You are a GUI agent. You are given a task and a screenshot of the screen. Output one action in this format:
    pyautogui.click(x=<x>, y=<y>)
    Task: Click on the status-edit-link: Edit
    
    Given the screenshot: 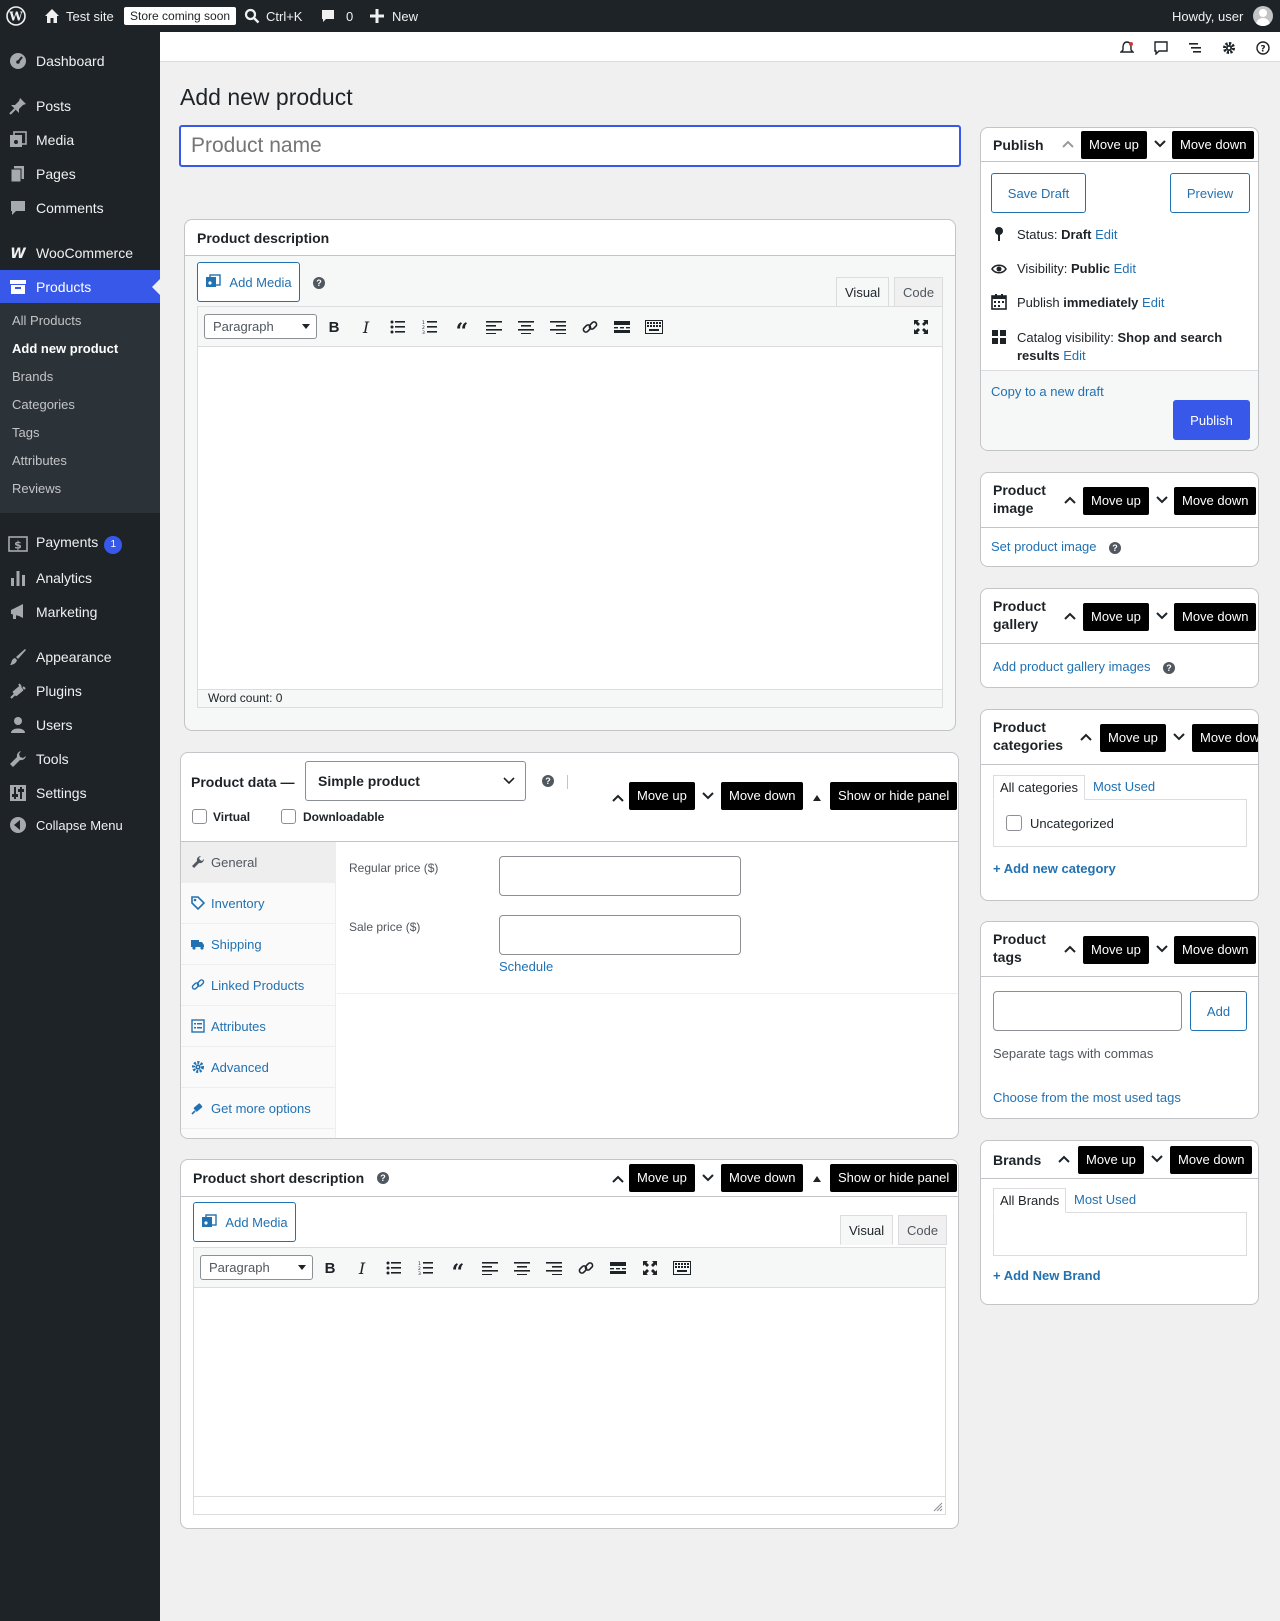 What is the action you would take?
    pyautogui.click(x=1106, y=234)
    